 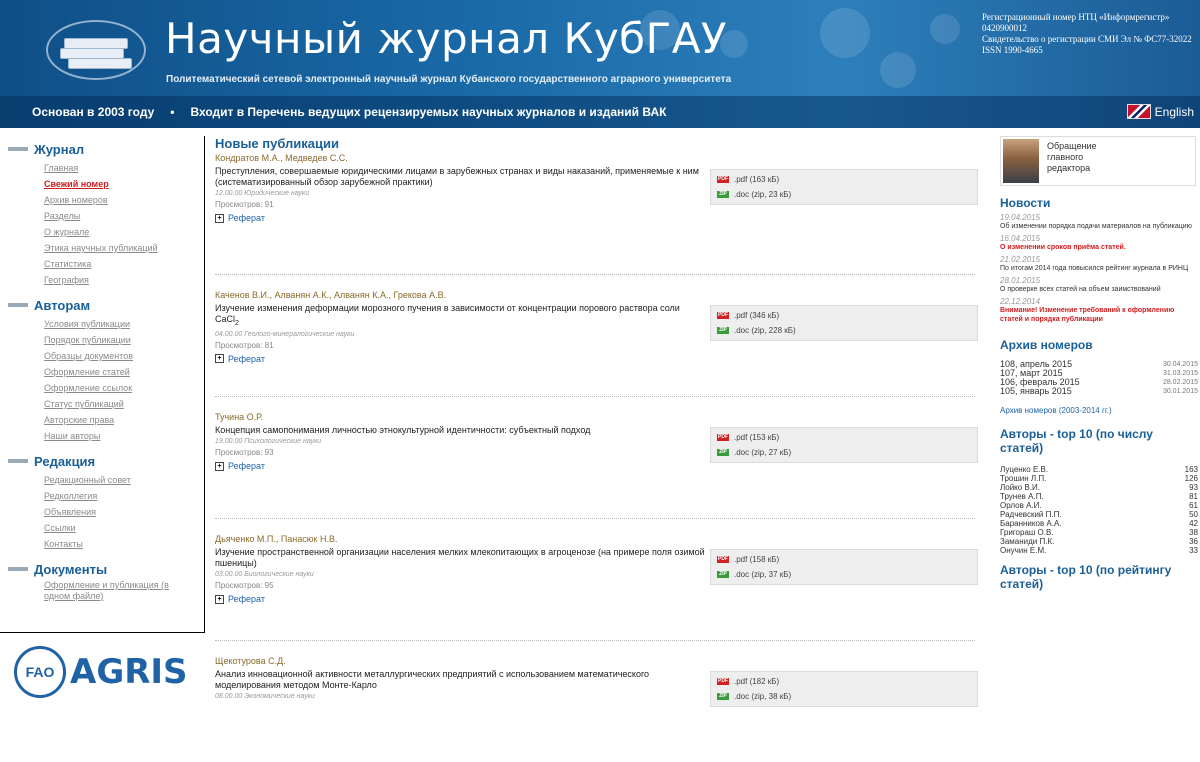 I want to click on author-name: Онучин Е.М., so click(x=1023, y=550).